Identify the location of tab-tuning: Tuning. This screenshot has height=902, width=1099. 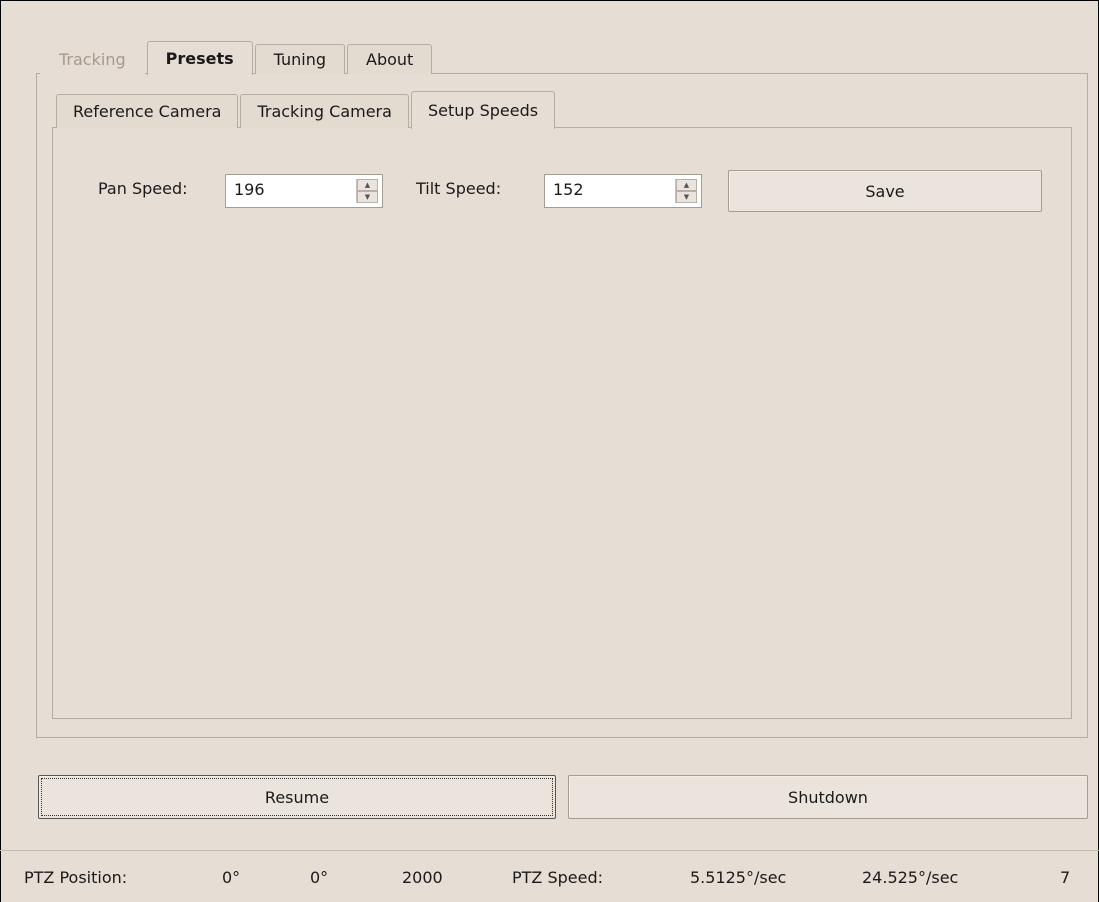
(299, 59).